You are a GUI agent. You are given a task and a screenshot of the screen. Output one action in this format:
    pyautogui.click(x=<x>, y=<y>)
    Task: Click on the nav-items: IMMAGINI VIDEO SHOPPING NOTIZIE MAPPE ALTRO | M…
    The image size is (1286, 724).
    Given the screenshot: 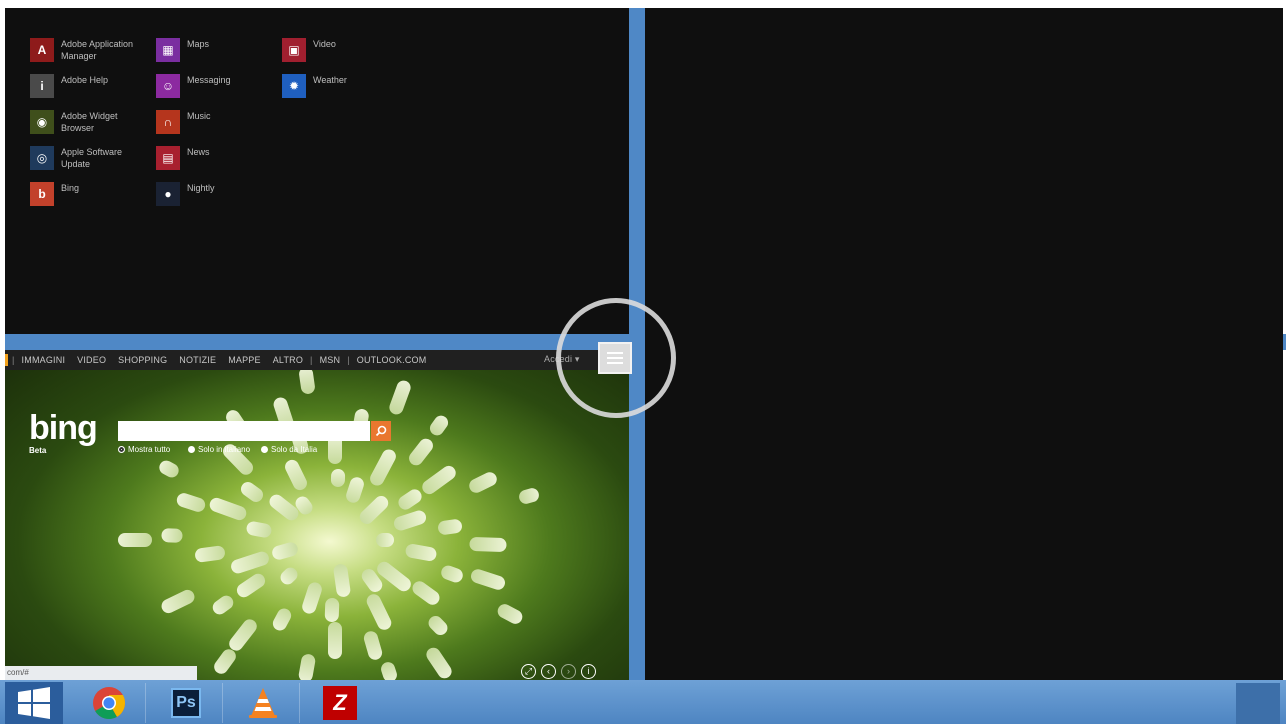 What is the action you would take?
    pyautogui.click(x=224, y=360)
    